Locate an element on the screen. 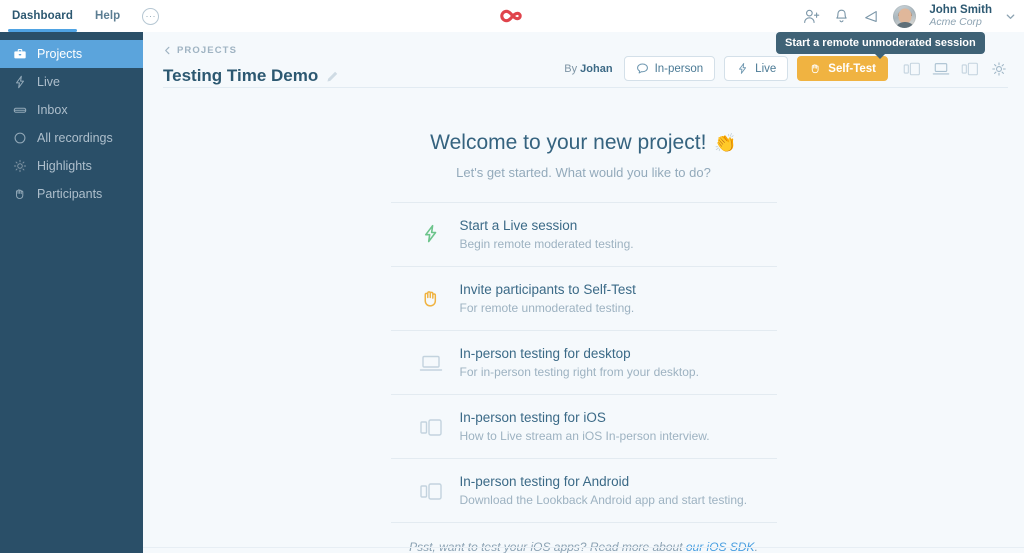  top-navigation-bar: Dashboard Help ··· John Smith Acme Corp is located at coordinates (512, 16).